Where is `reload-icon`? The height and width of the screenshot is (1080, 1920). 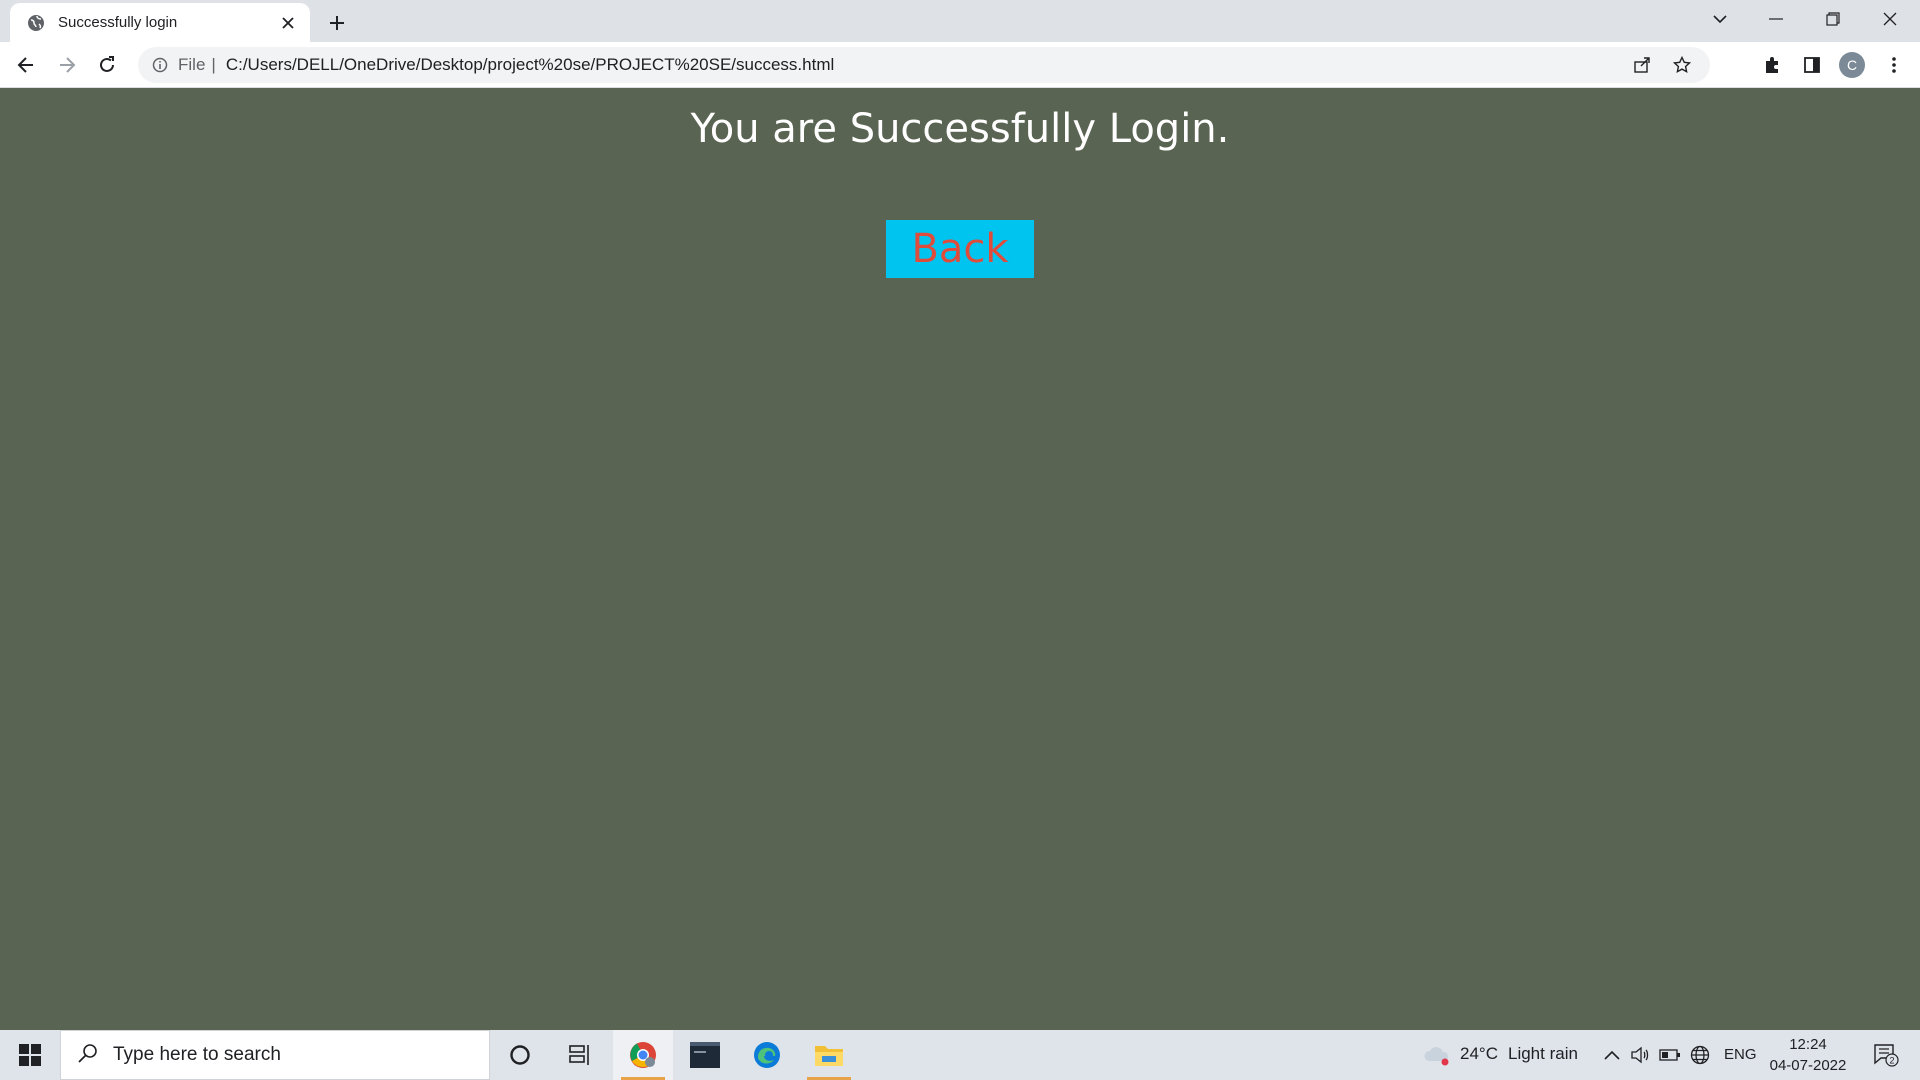 reload-icon is located at coordinates (107, 65).